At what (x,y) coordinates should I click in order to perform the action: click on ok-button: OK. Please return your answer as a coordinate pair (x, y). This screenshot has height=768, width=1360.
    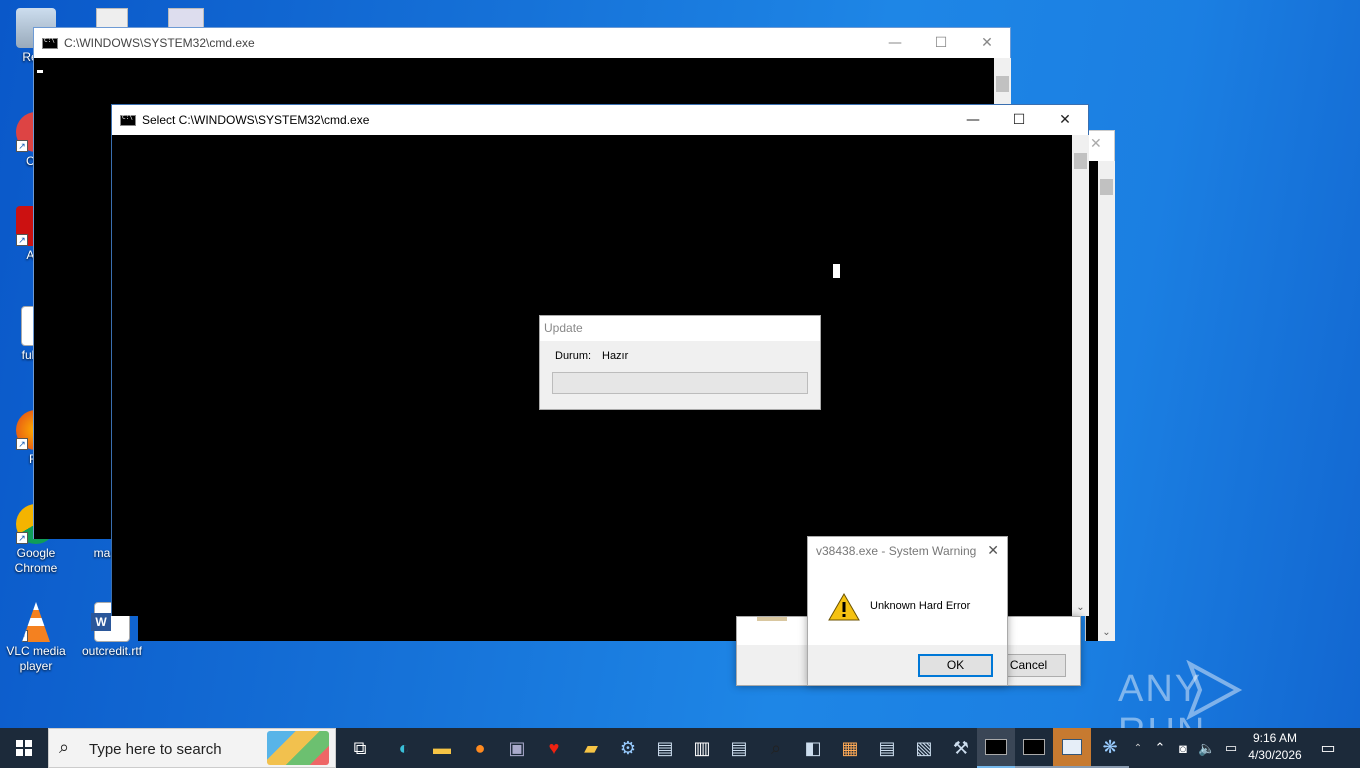
    Looking at the image, I should click on (955, 665).